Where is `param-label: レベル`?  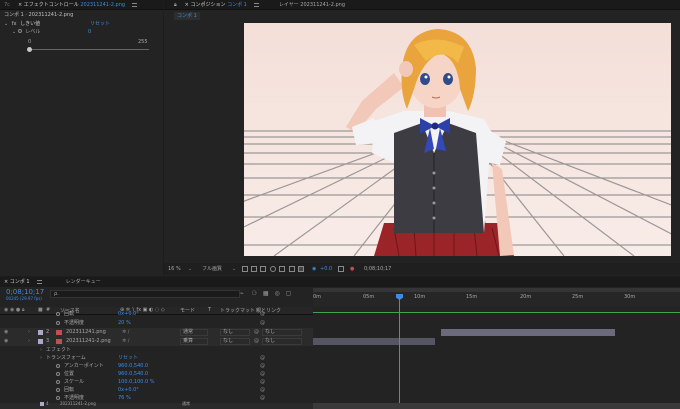 param-label: レベル is located at coordinates (33, 32).